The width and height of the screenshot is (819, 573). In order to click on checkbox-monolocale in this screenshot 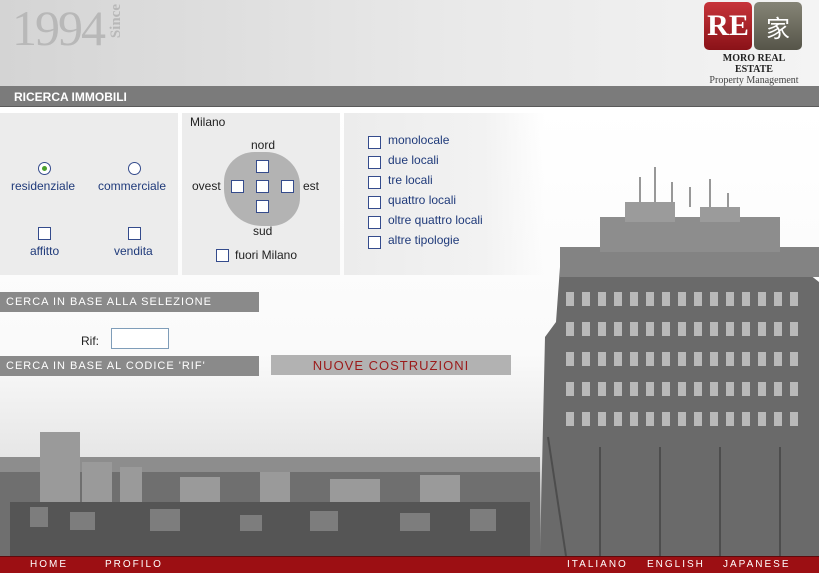, I will do `click(374, 142)`.